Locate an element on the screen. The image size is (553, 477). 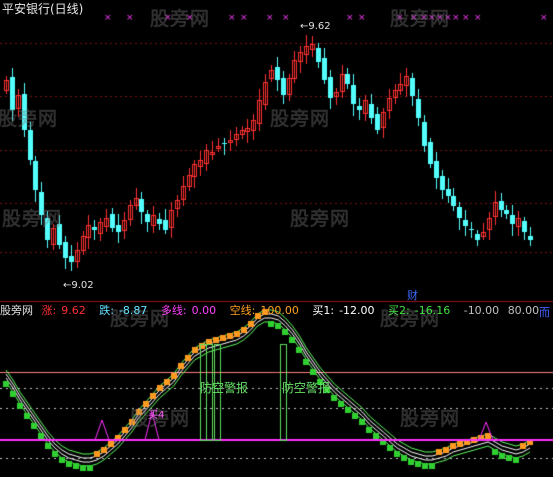
chart-title: 平安银行(日线) is located at coordinates (43, 9).